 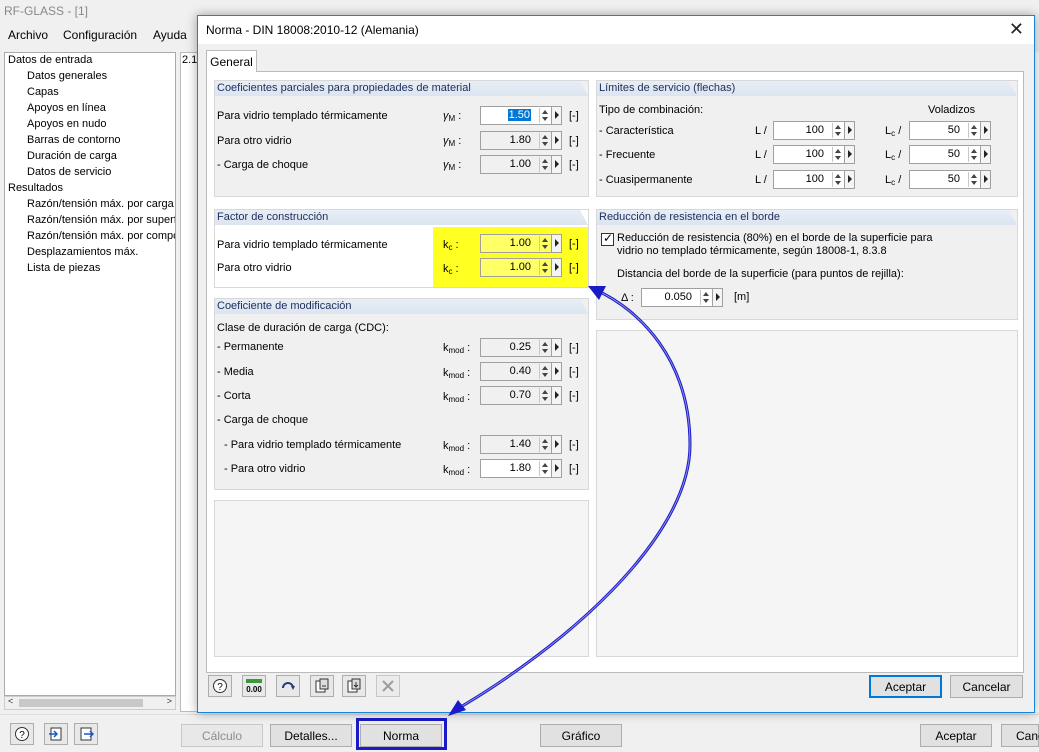 I want to click on annotation-arrow-overlay, so click(x=570, y=501).